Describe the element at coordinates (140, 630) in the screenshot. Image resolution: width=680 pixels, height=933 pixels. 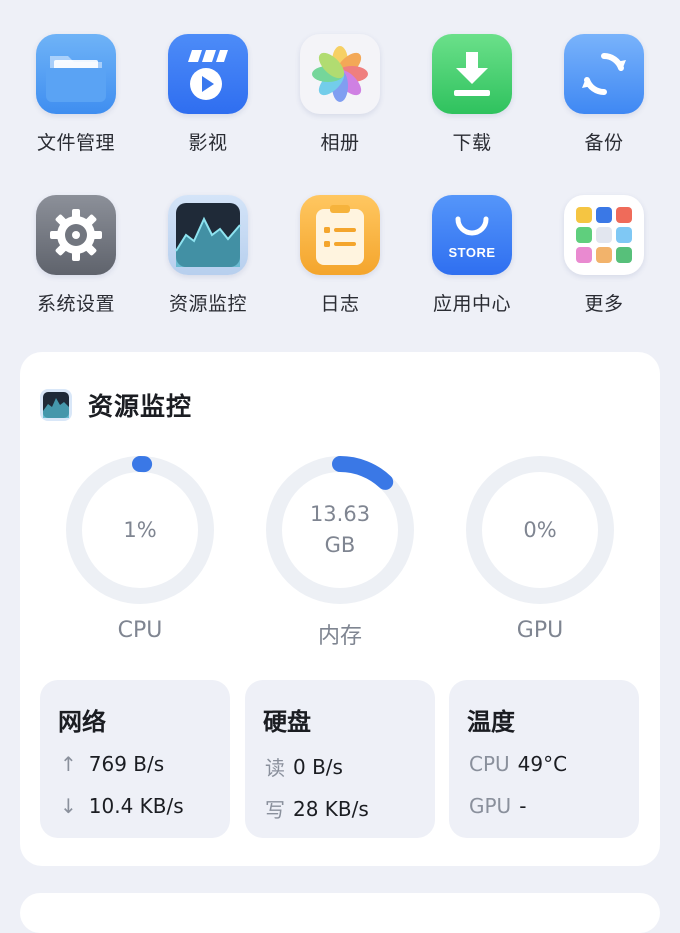
I see `cpu-label: CPU` at that location.